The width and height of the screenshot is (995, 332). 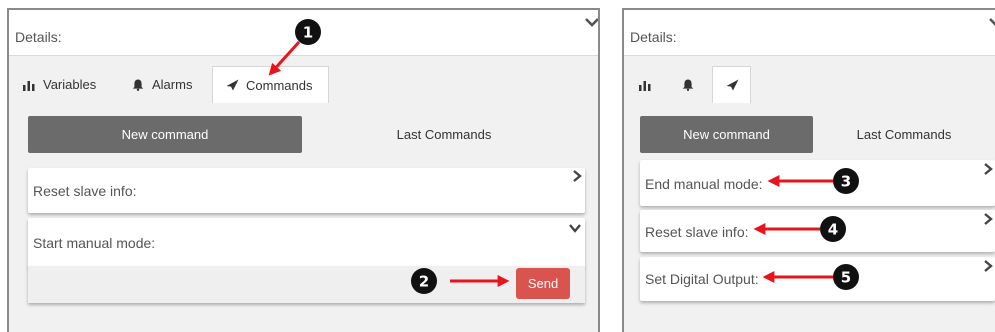 What do you see at coordinates (172, 84) in the screenshot?
I see `tab-alarms-label: Alarms` at bounding box center [172, 84].